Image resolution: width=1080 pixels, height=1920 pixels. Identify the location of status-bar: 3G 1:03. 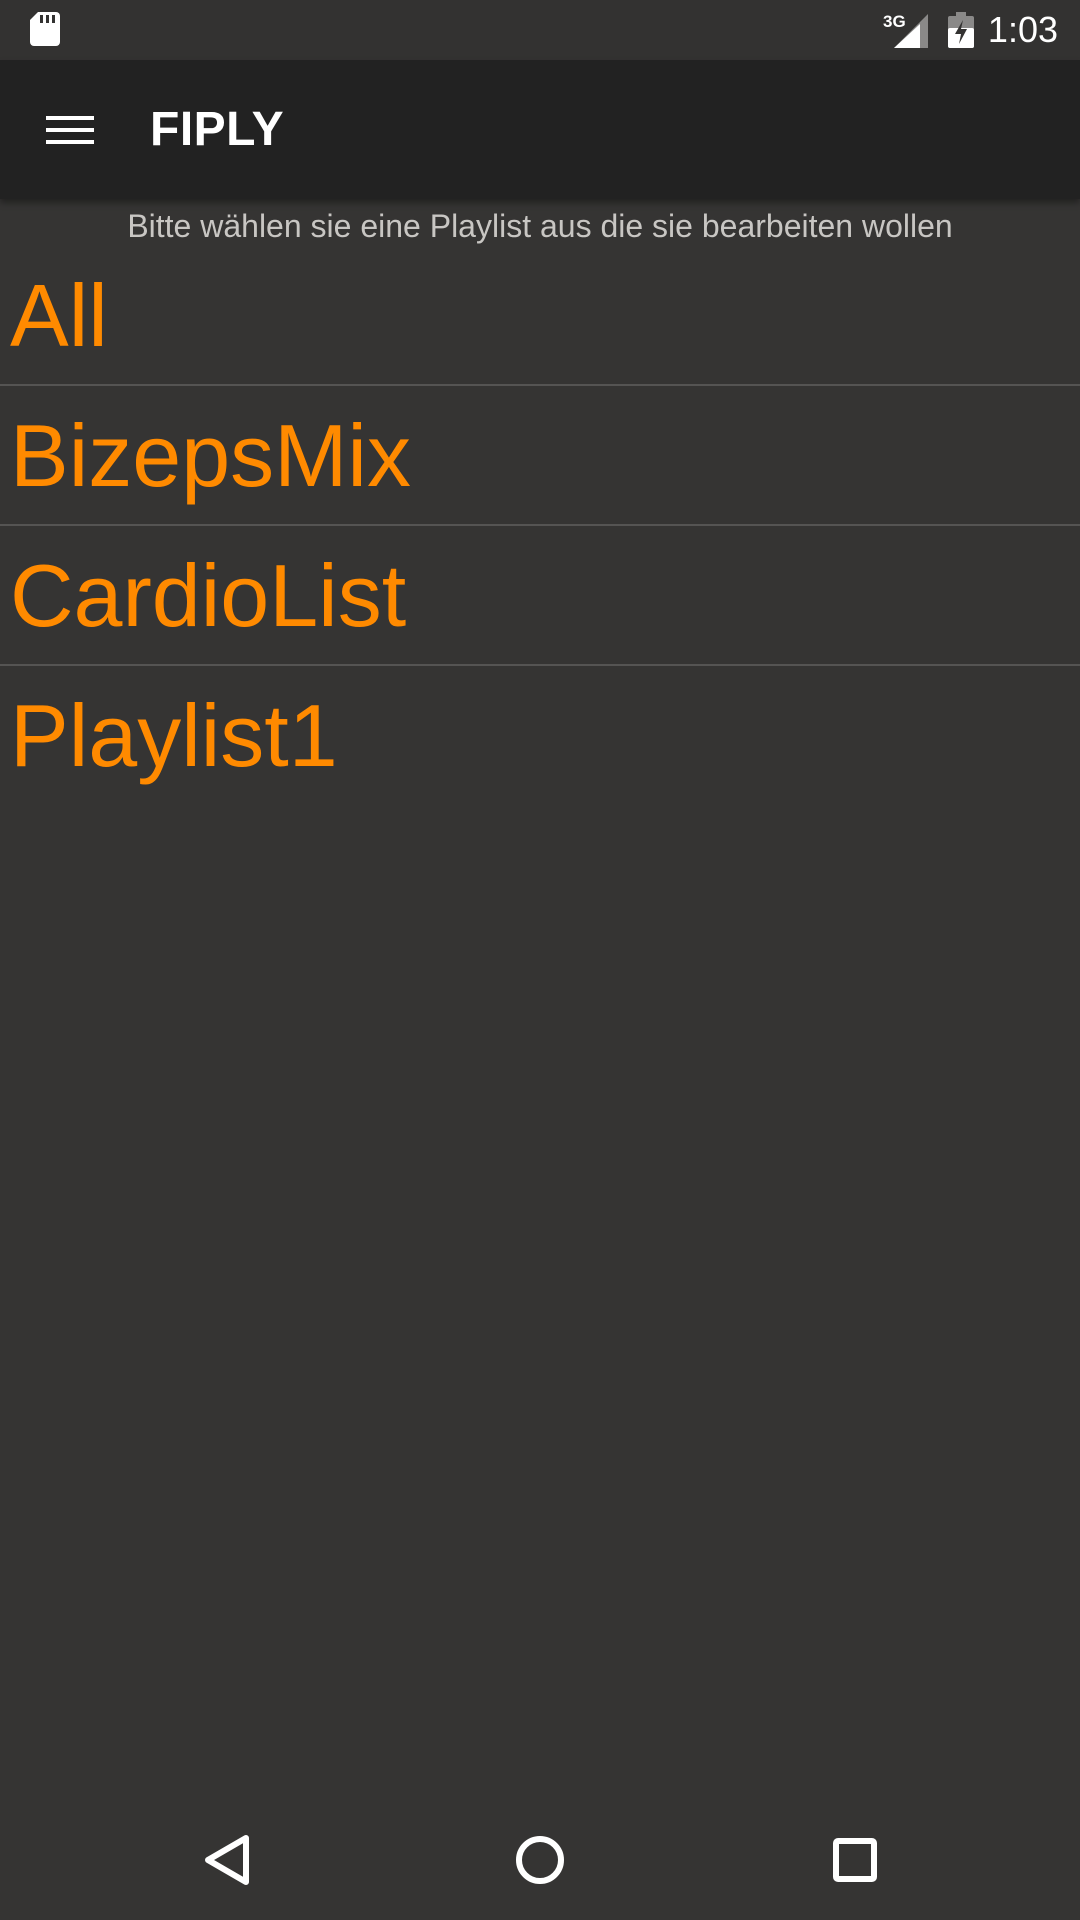
(540, 30).